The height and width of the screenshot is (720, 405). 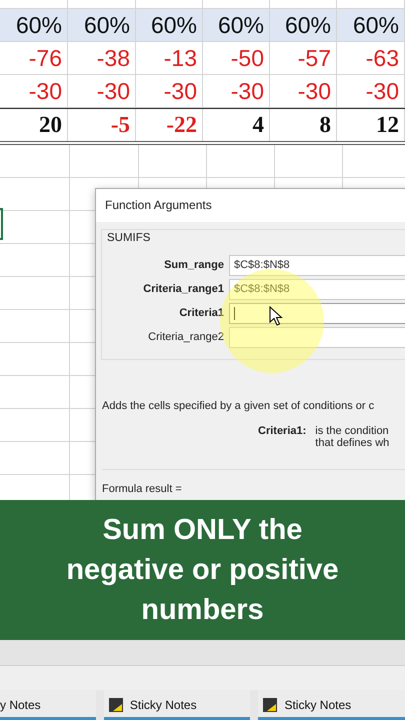 I want to click on function-name: SUMIFS, so click(x=129, y=238).